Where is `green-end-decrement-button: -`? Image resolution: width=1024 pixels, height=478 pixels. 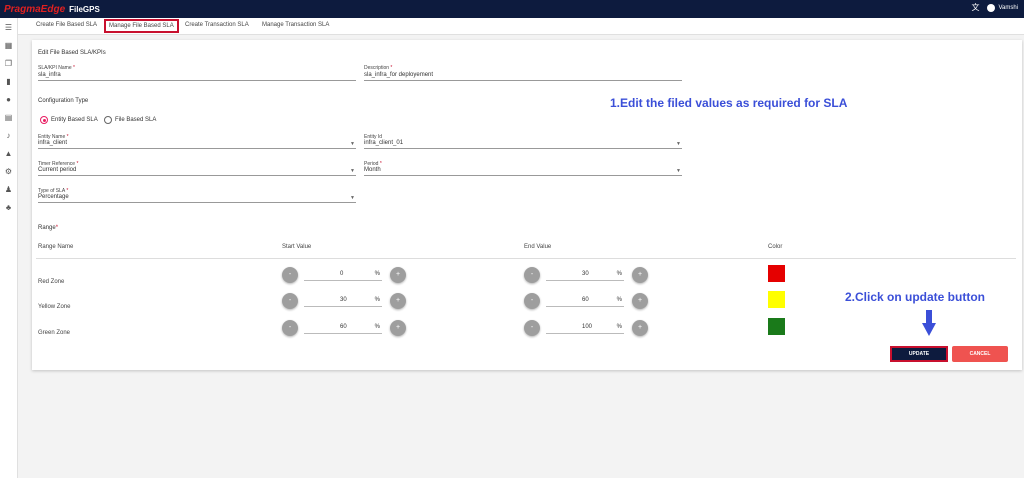
green-end-decrement-button: - is located at coordinates (532, 328).